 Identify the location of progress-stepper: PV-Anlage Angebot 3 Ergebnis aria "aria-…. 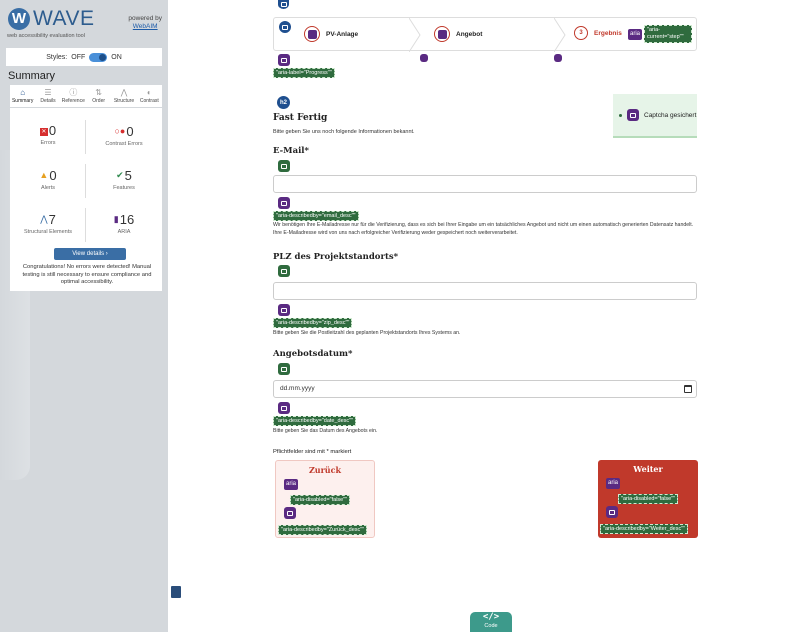
(485, 34).